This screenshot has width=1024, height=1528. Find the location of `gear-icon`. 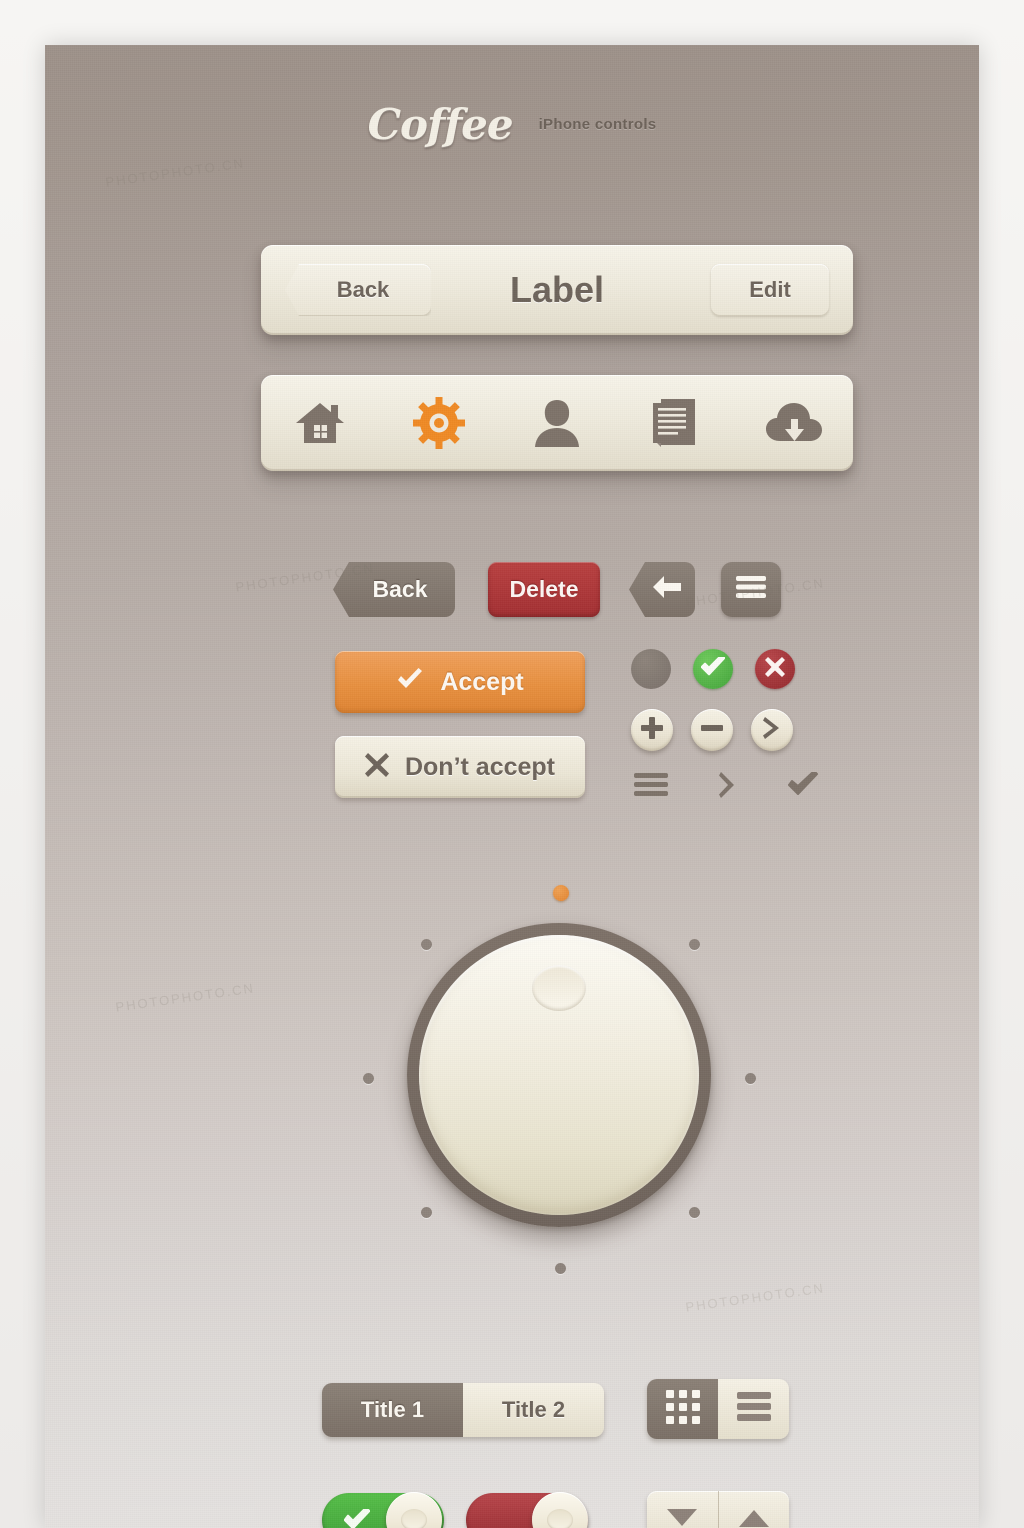

gear-icon is located at coordinates (438, 423).